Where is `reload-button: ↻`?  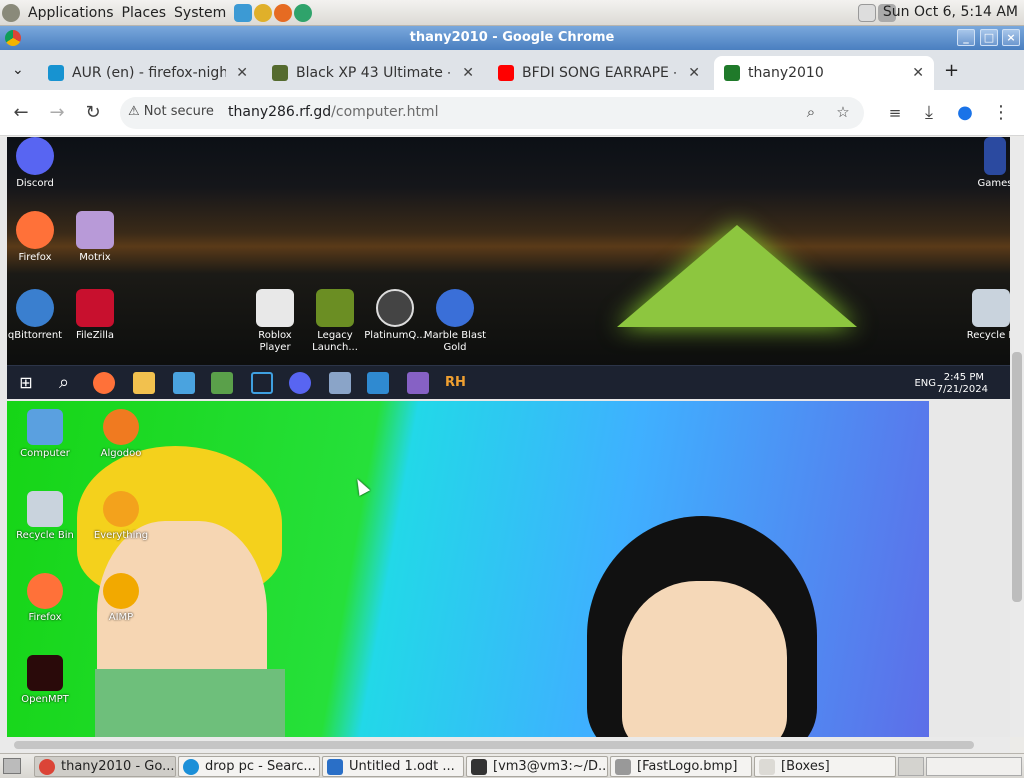 reload-button: ↻ is located at coordinates (93, 113).